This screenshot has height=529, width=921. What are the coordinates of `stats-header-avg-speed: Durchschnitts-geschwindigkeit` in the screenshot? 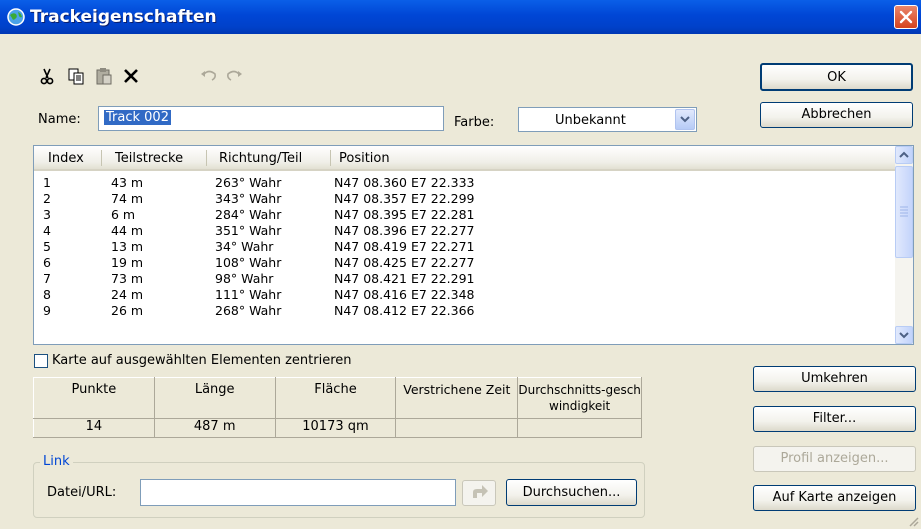 It's located at (579, 398).